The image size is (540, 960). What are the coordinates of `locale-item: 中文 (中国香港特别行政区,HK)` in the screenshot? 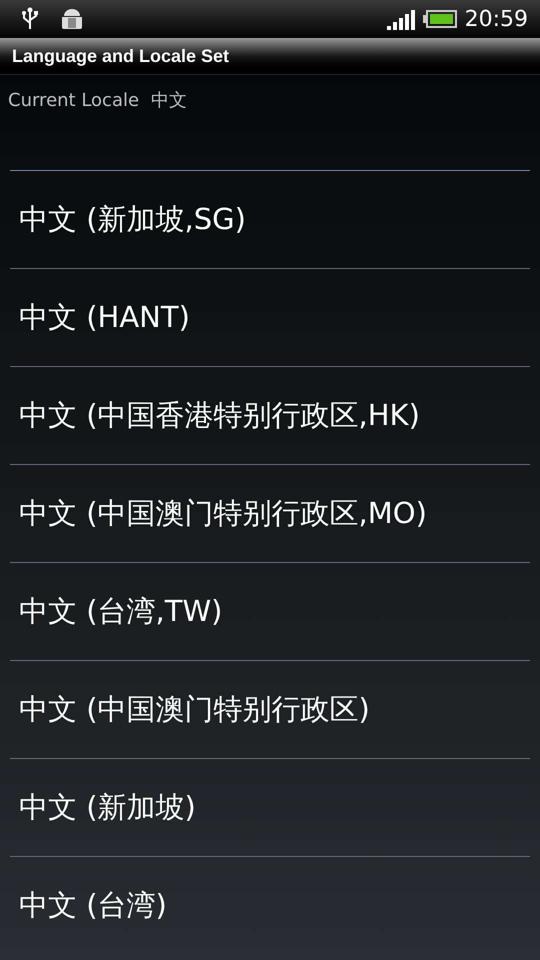 It's located at (270, 415).